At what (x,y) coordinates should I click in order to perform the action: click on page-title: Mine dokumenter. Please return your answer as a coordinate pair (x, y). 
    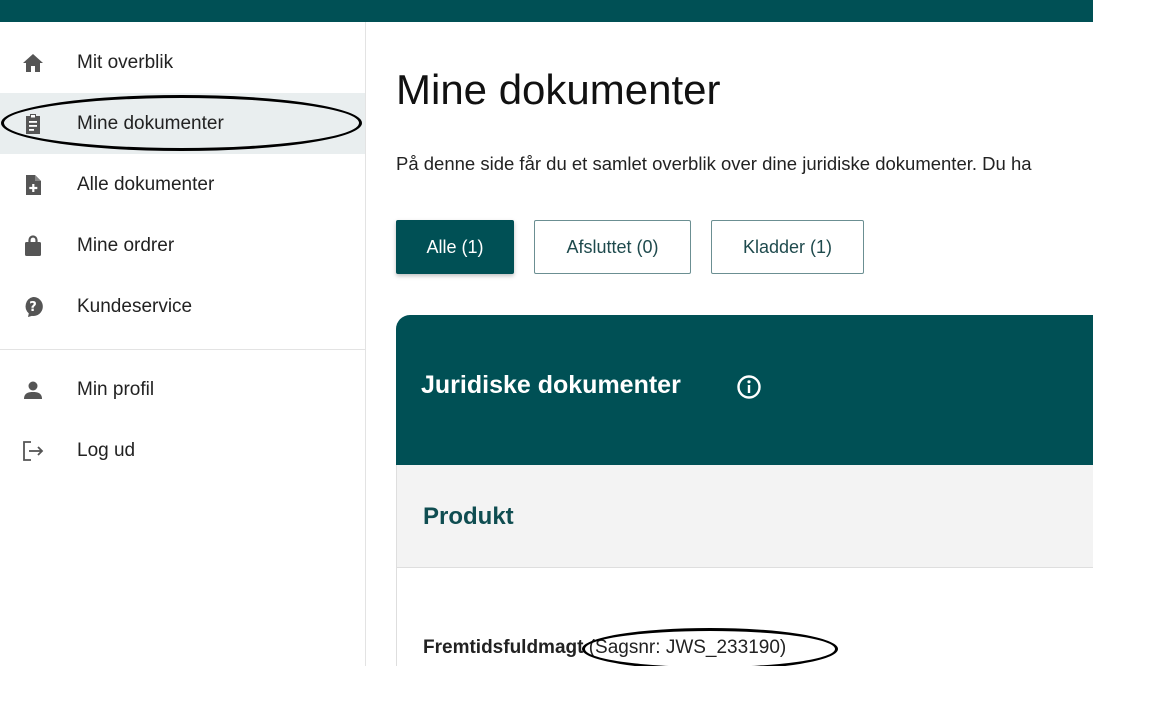
    Looking at the image, I should click on (558, 89).